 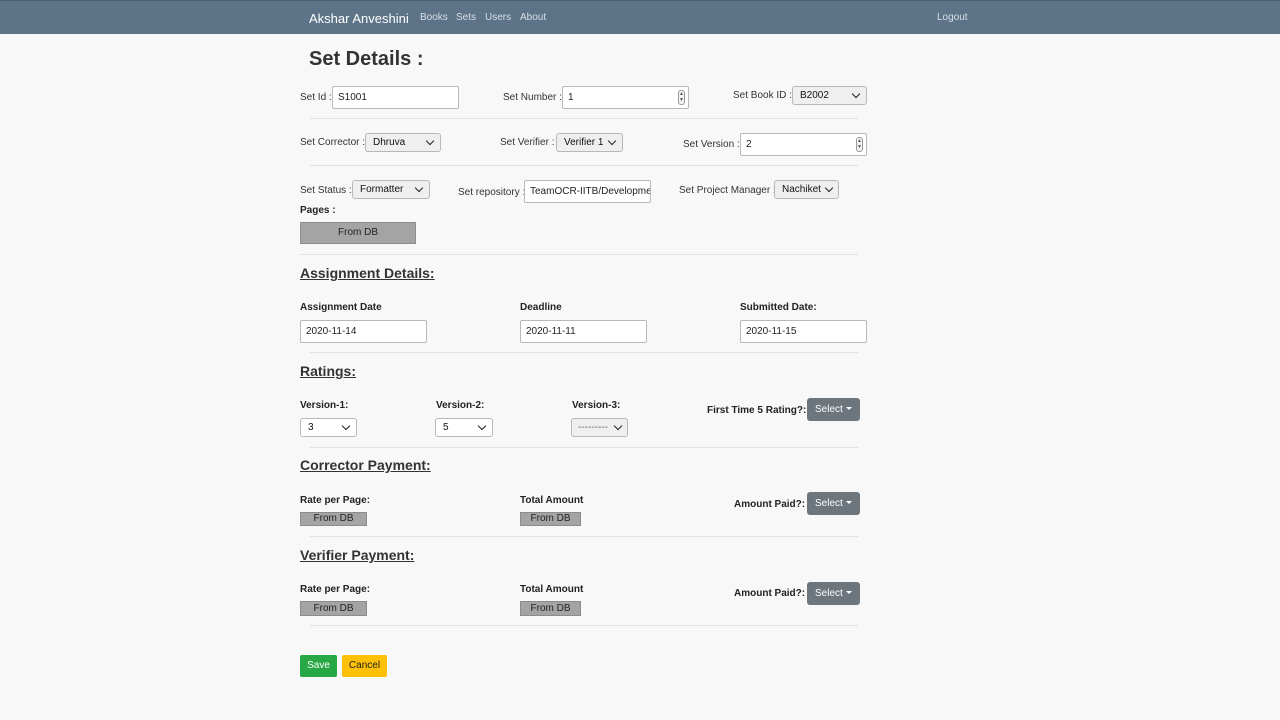 What do you see at coordinates (434, 17) in the screenshot?
I see `nav-books: Books` at bounding box center [434, 17].